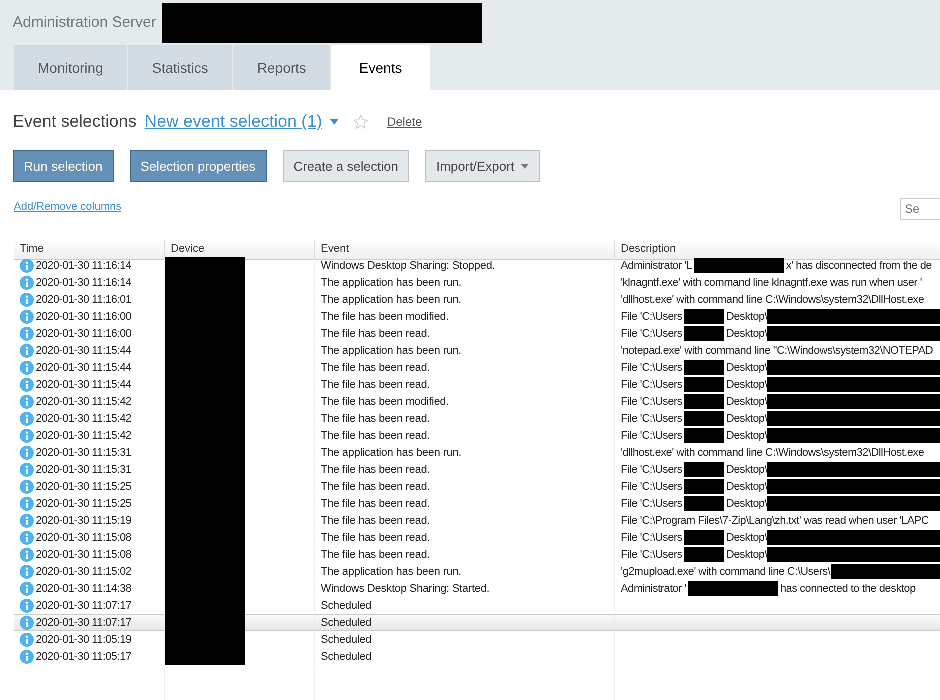  I want to click on table-cell: The file has been modified., so click(464, 401).